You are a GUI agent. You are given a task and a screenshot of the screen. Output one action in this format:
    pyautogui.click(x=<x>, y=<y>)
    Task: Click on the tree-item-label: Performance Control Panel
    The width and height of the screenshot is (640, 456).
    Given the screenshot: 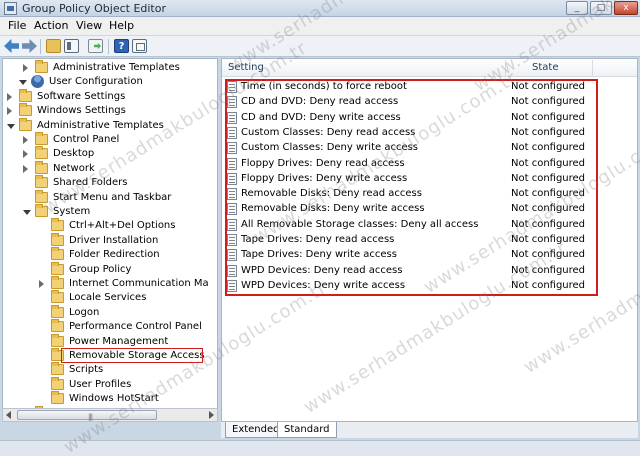 What is the action you would take?
    pyautogui.click(x=135, y=327)
    